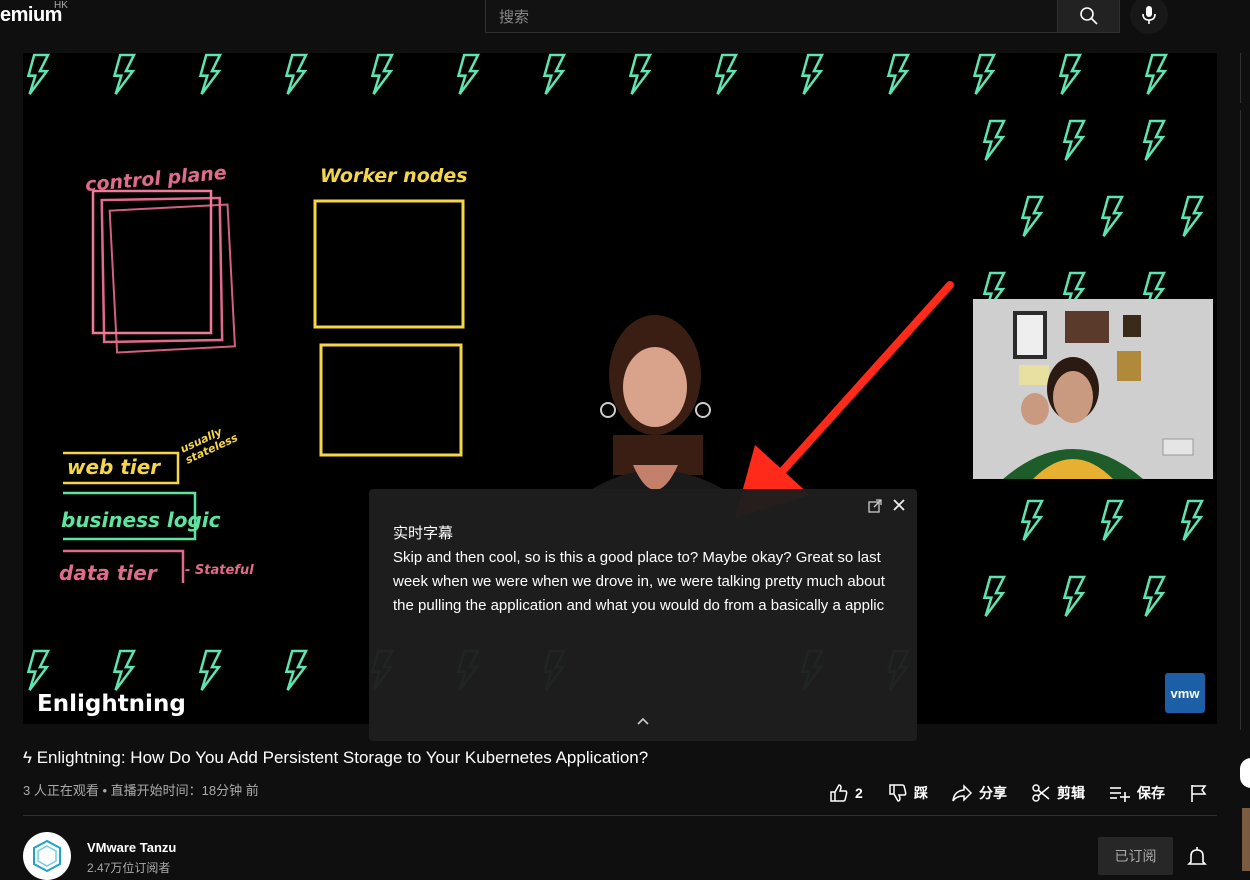 This screenshot has width=1250, height=880. Describe the element at coordinates (394, 176) in the screenshot. I see `label-worker-nodes: Worker nodes` at that location.